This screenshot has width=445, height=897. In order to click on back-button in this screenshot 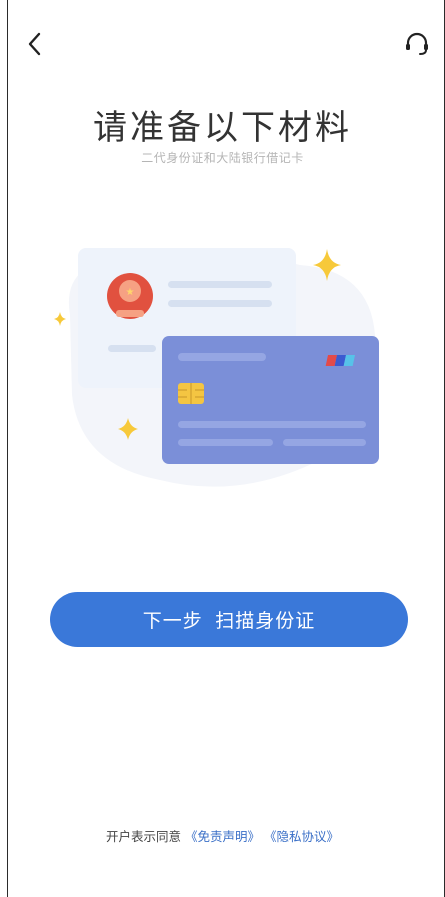, I will do `click(36, 44)`.